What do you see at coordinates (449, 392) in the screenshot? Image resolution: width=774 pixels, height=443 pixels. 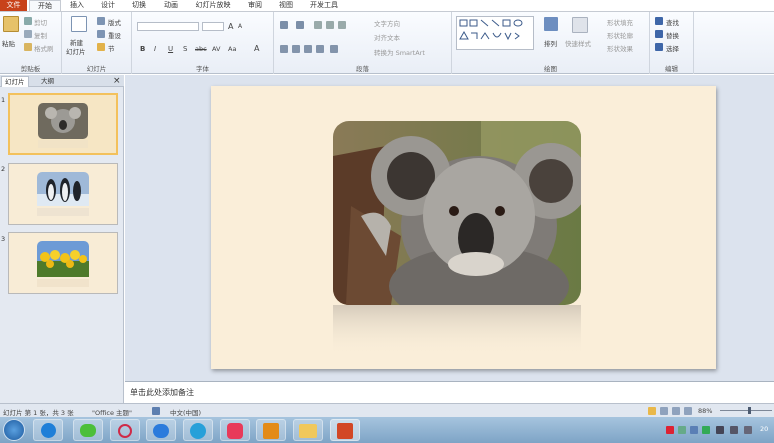 I see `notes-pane: 单击此处添加备注` at bounding box center [449, 392].